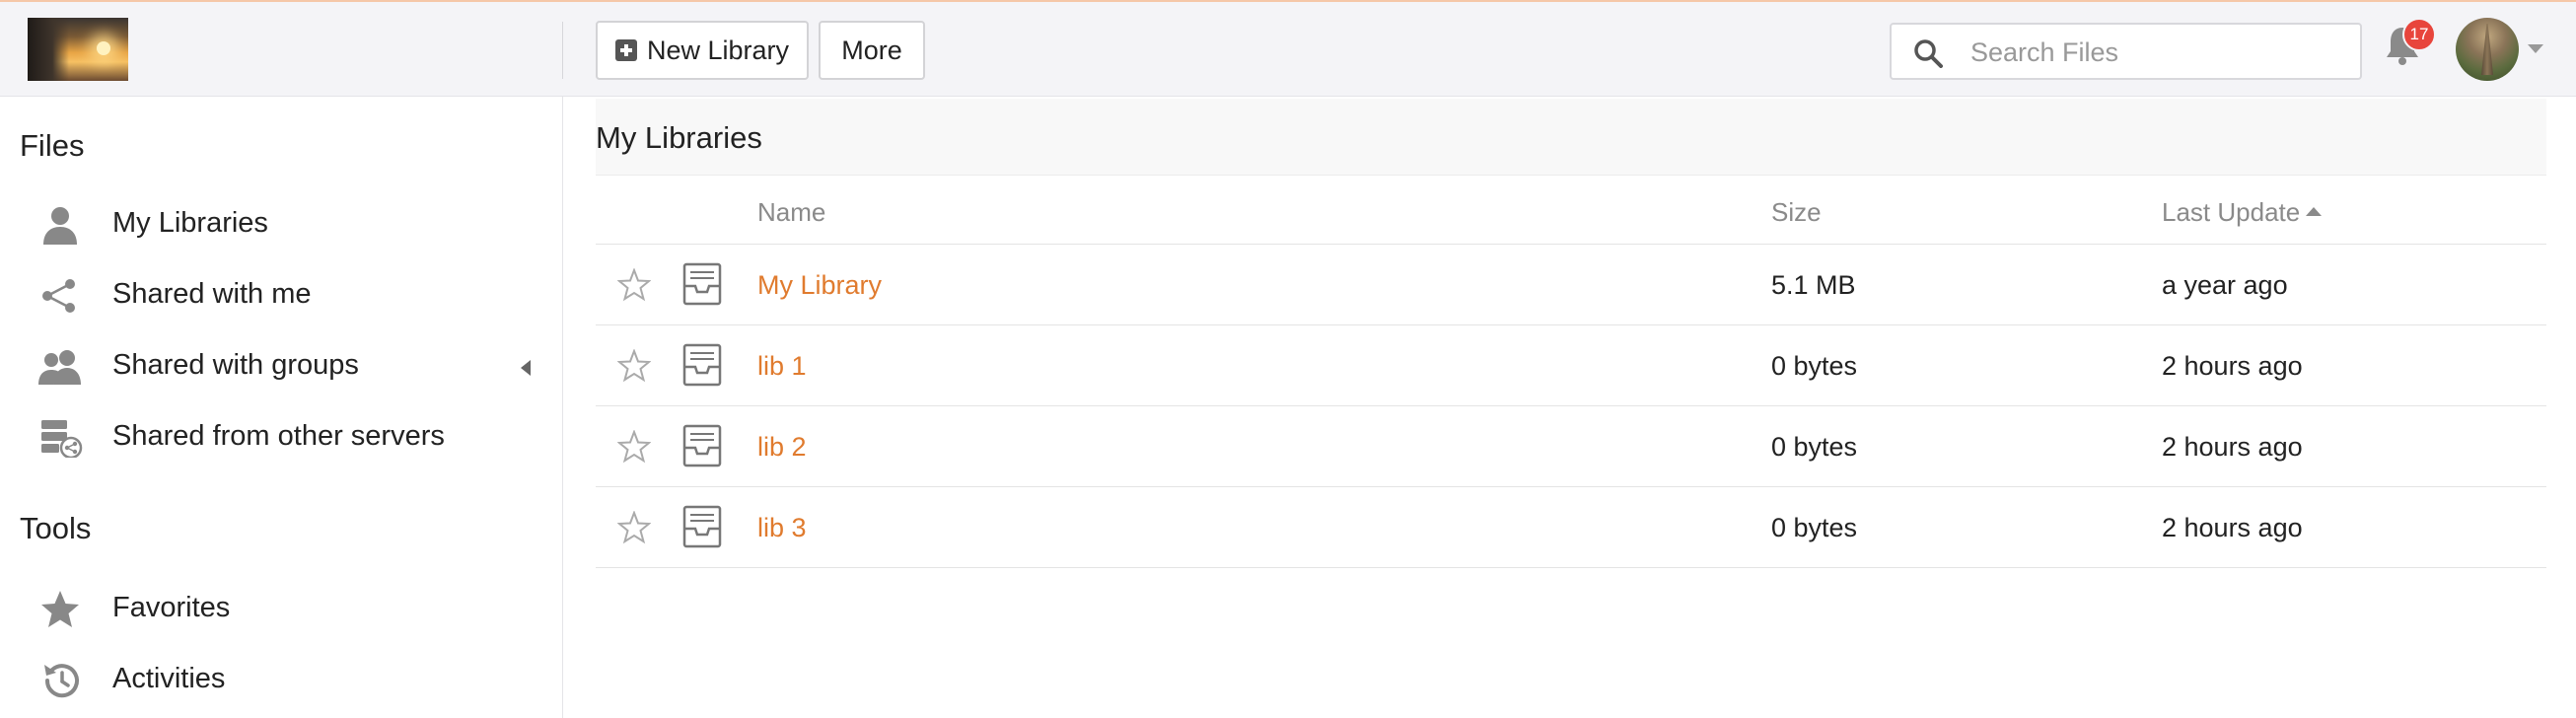 The width and height of the screenshot is (2576, 718). Describe the element at coordinates (236, 365) in the screenshot. I see `sidebar-item-label: Shared with groups` at that location.